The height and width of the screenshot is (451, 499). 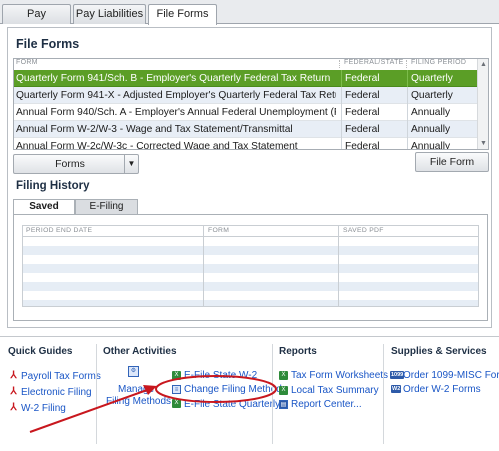 I want to click on tab-pay-liabilities: Pay Liabilities, so click(x=109, y=14).